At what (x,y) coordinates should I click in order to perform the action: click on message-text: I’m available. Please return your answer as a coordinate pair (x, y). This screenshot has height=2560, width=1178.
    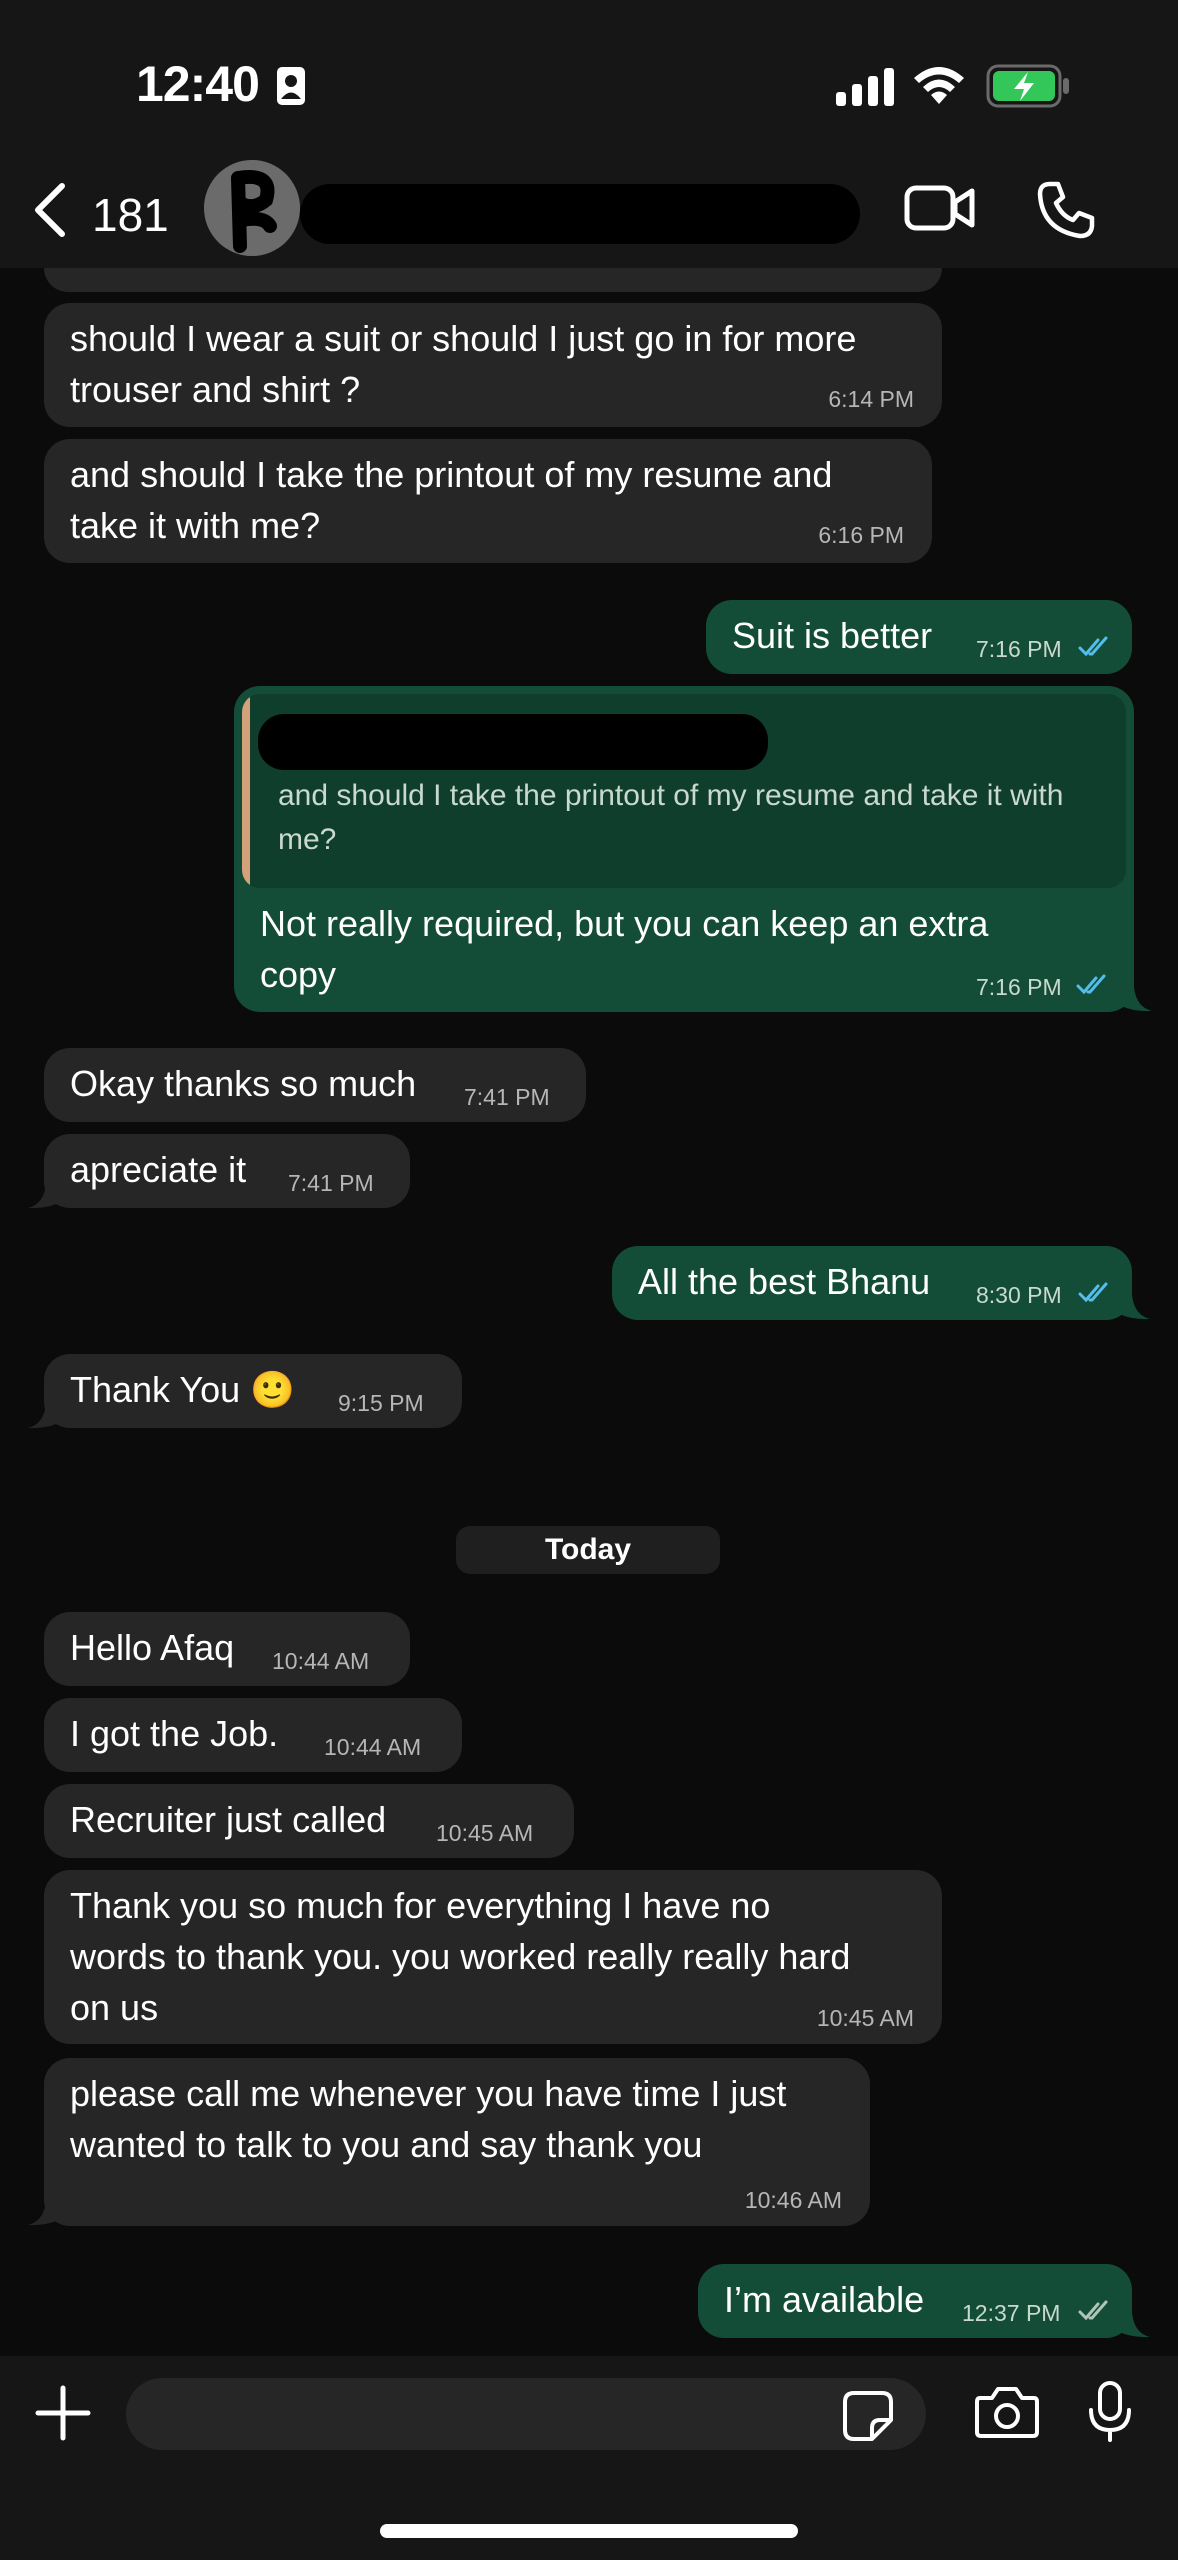
    Looking at the image, I should click on (824, 2299).